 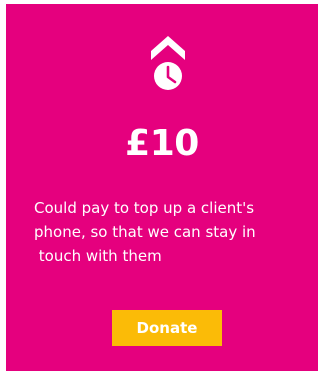 I want to click on description-line: phone, so that we can stay in, so click(x=145, y=232).